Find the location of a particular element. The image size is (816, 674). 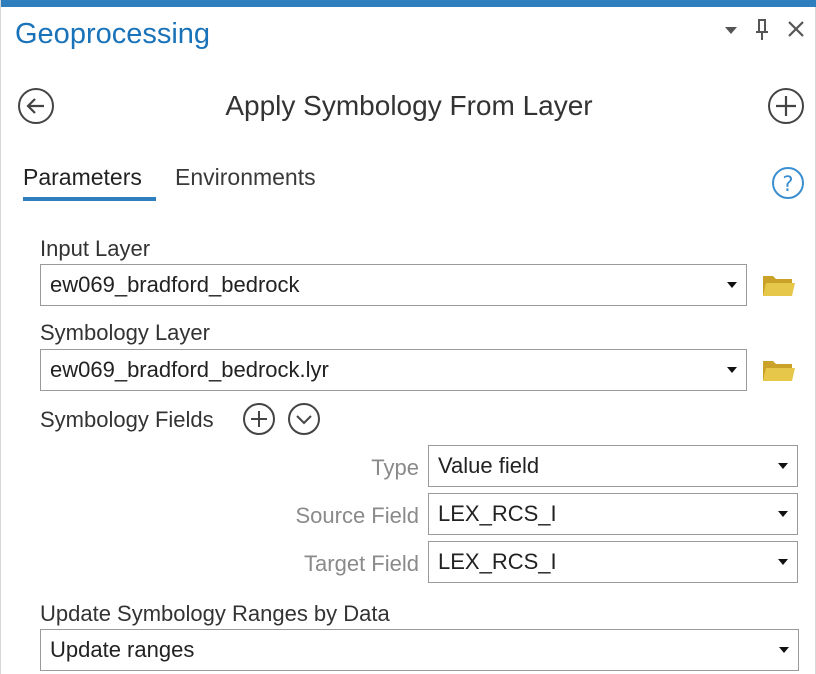

tool-title: Apply Symbology From Layer is located at coordinates (409, 105).